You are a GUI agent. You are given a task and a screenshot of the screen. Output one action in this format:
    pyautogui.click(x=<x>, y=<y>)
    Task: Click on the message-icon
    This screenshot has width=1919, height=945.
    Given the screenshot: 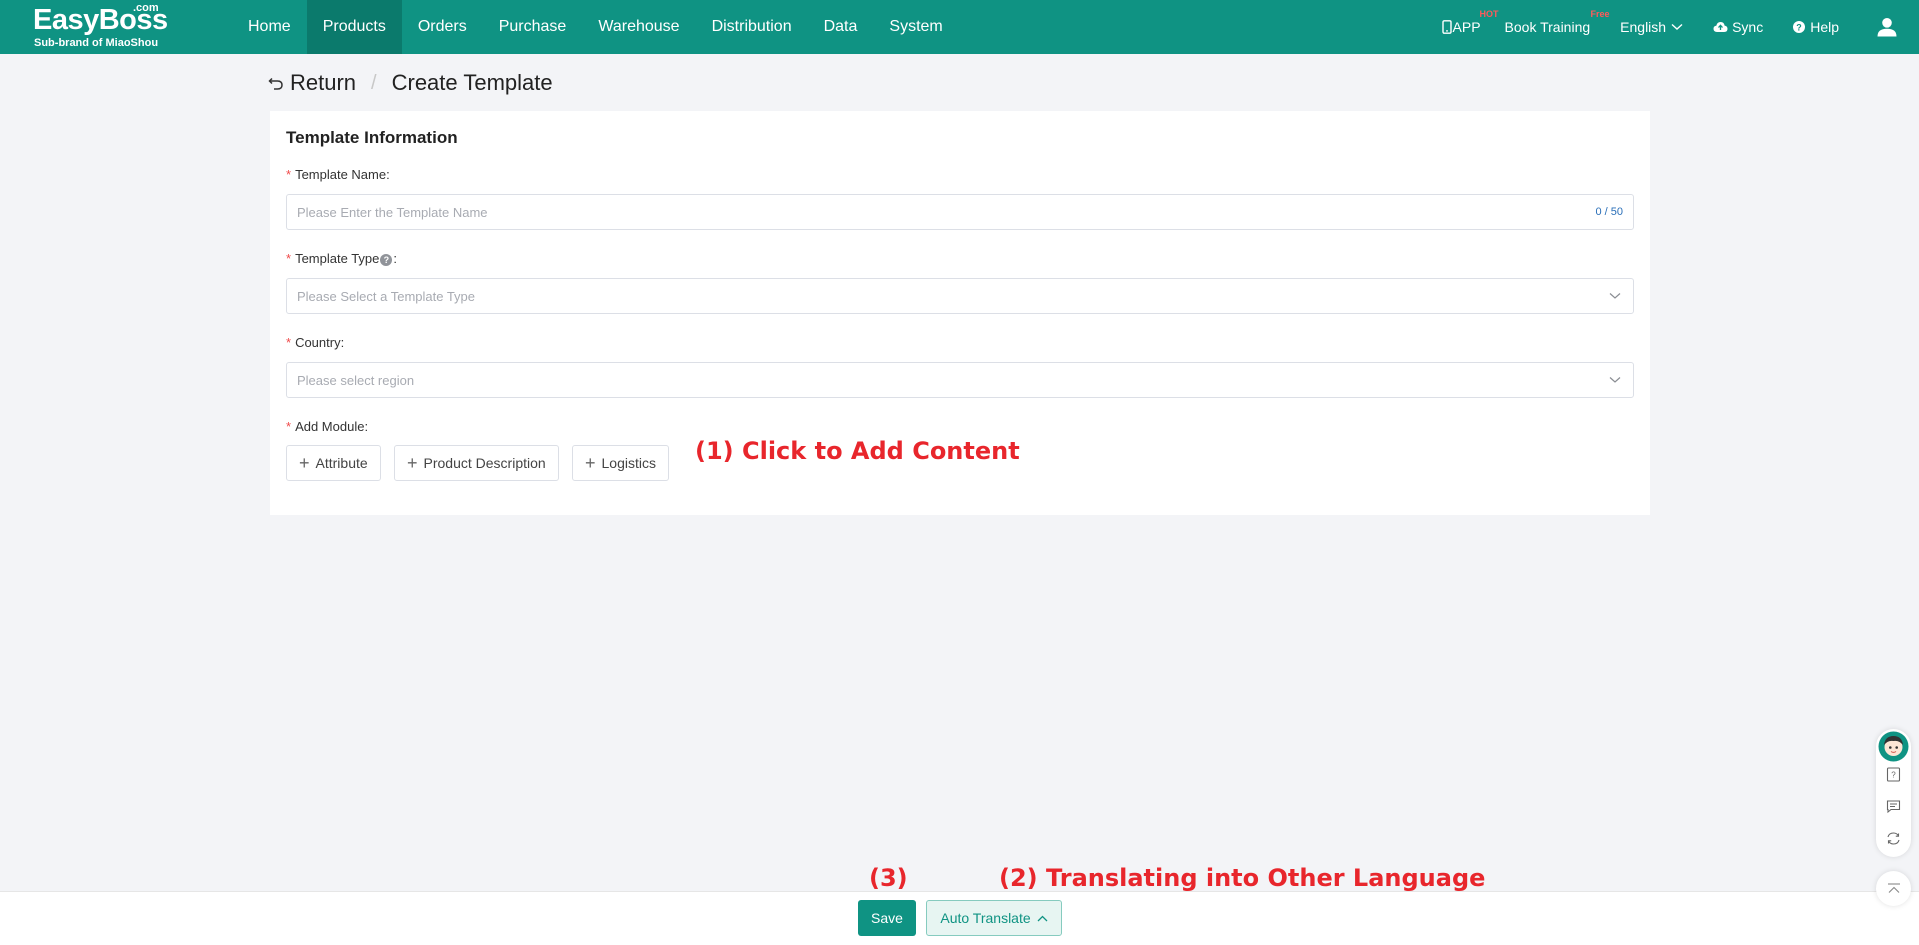 What is the action you would take?
    pyautogui.click(x=1893, y=806)
    